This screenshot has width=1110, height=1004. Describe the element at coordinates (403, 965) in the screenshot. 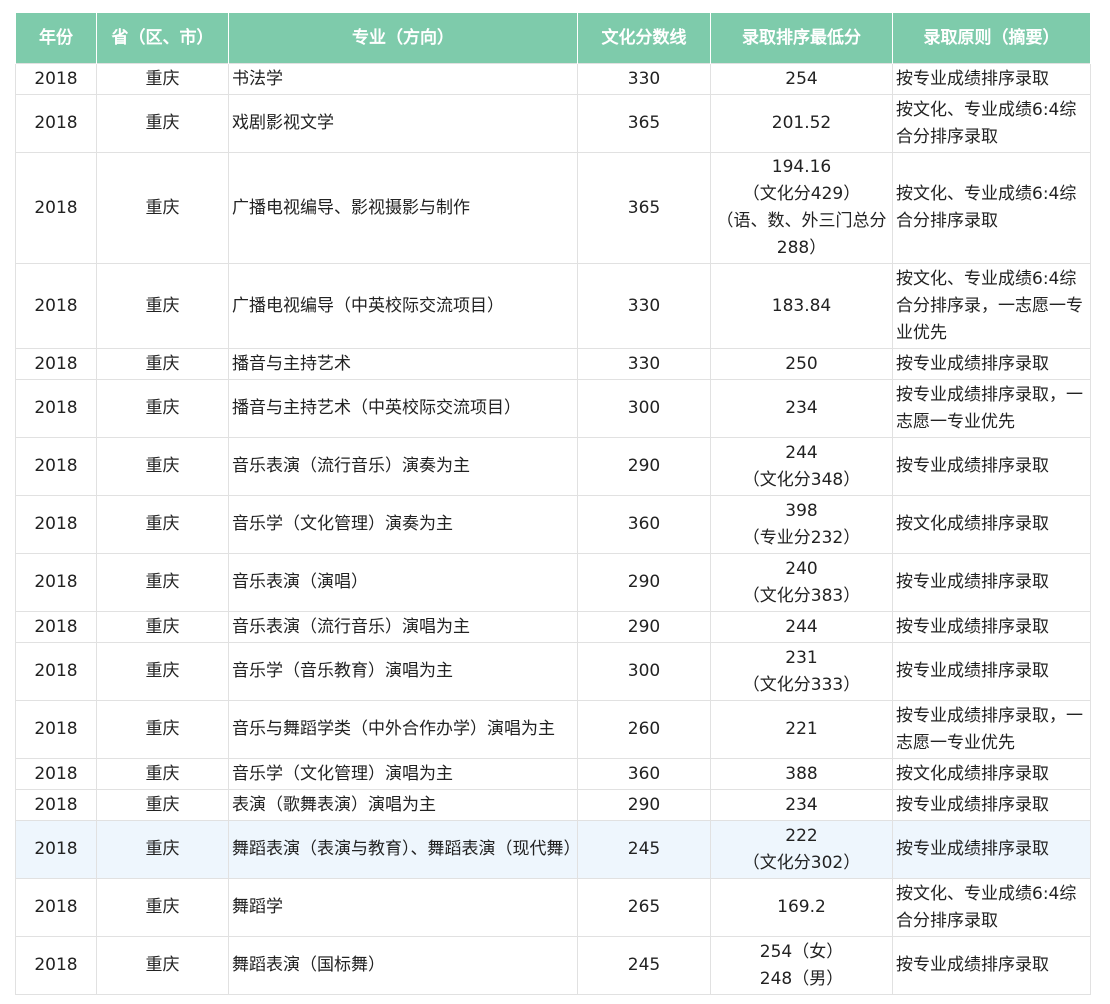

I see `cell-major: 舞蹈表演（国标舞）` at that location.